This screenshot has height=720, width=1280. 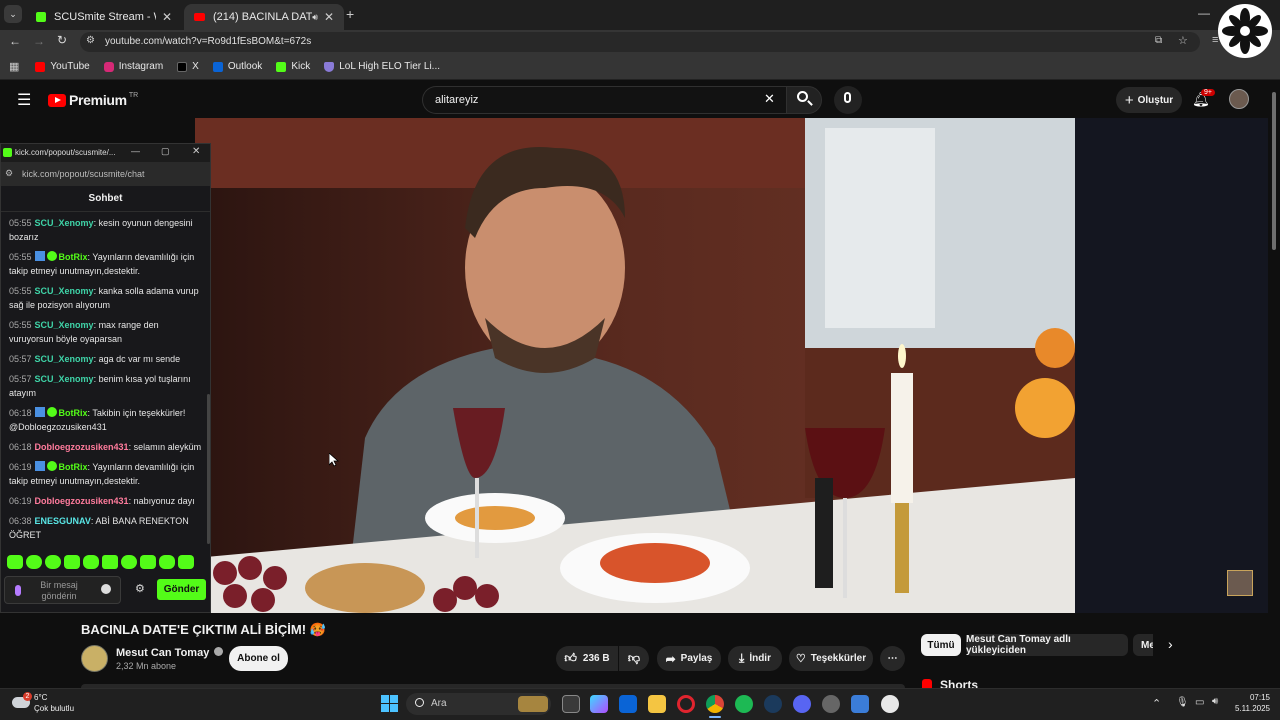 What do you see at coordinates (1143, 645) in the screenshot?
I see `chip-more: Me` at bounding box center [1143, 645].